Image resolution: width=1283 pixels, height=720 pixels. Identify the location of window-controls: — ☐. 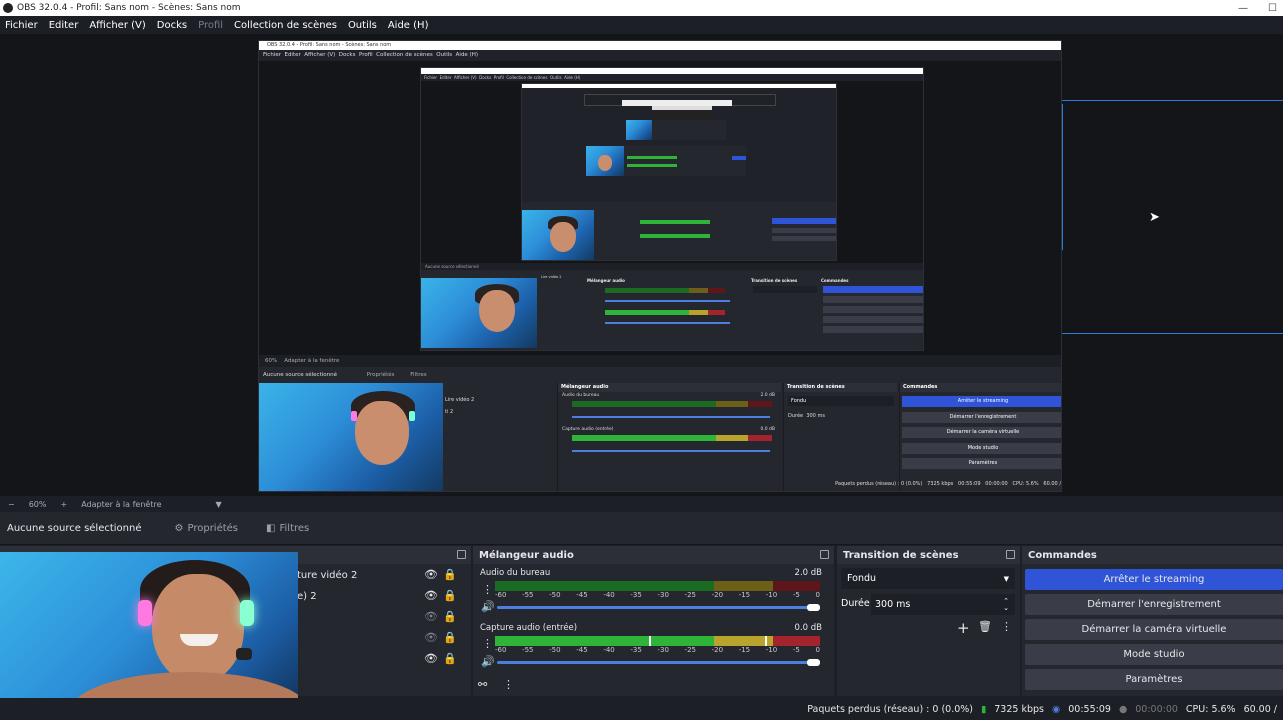
(1260, 8).